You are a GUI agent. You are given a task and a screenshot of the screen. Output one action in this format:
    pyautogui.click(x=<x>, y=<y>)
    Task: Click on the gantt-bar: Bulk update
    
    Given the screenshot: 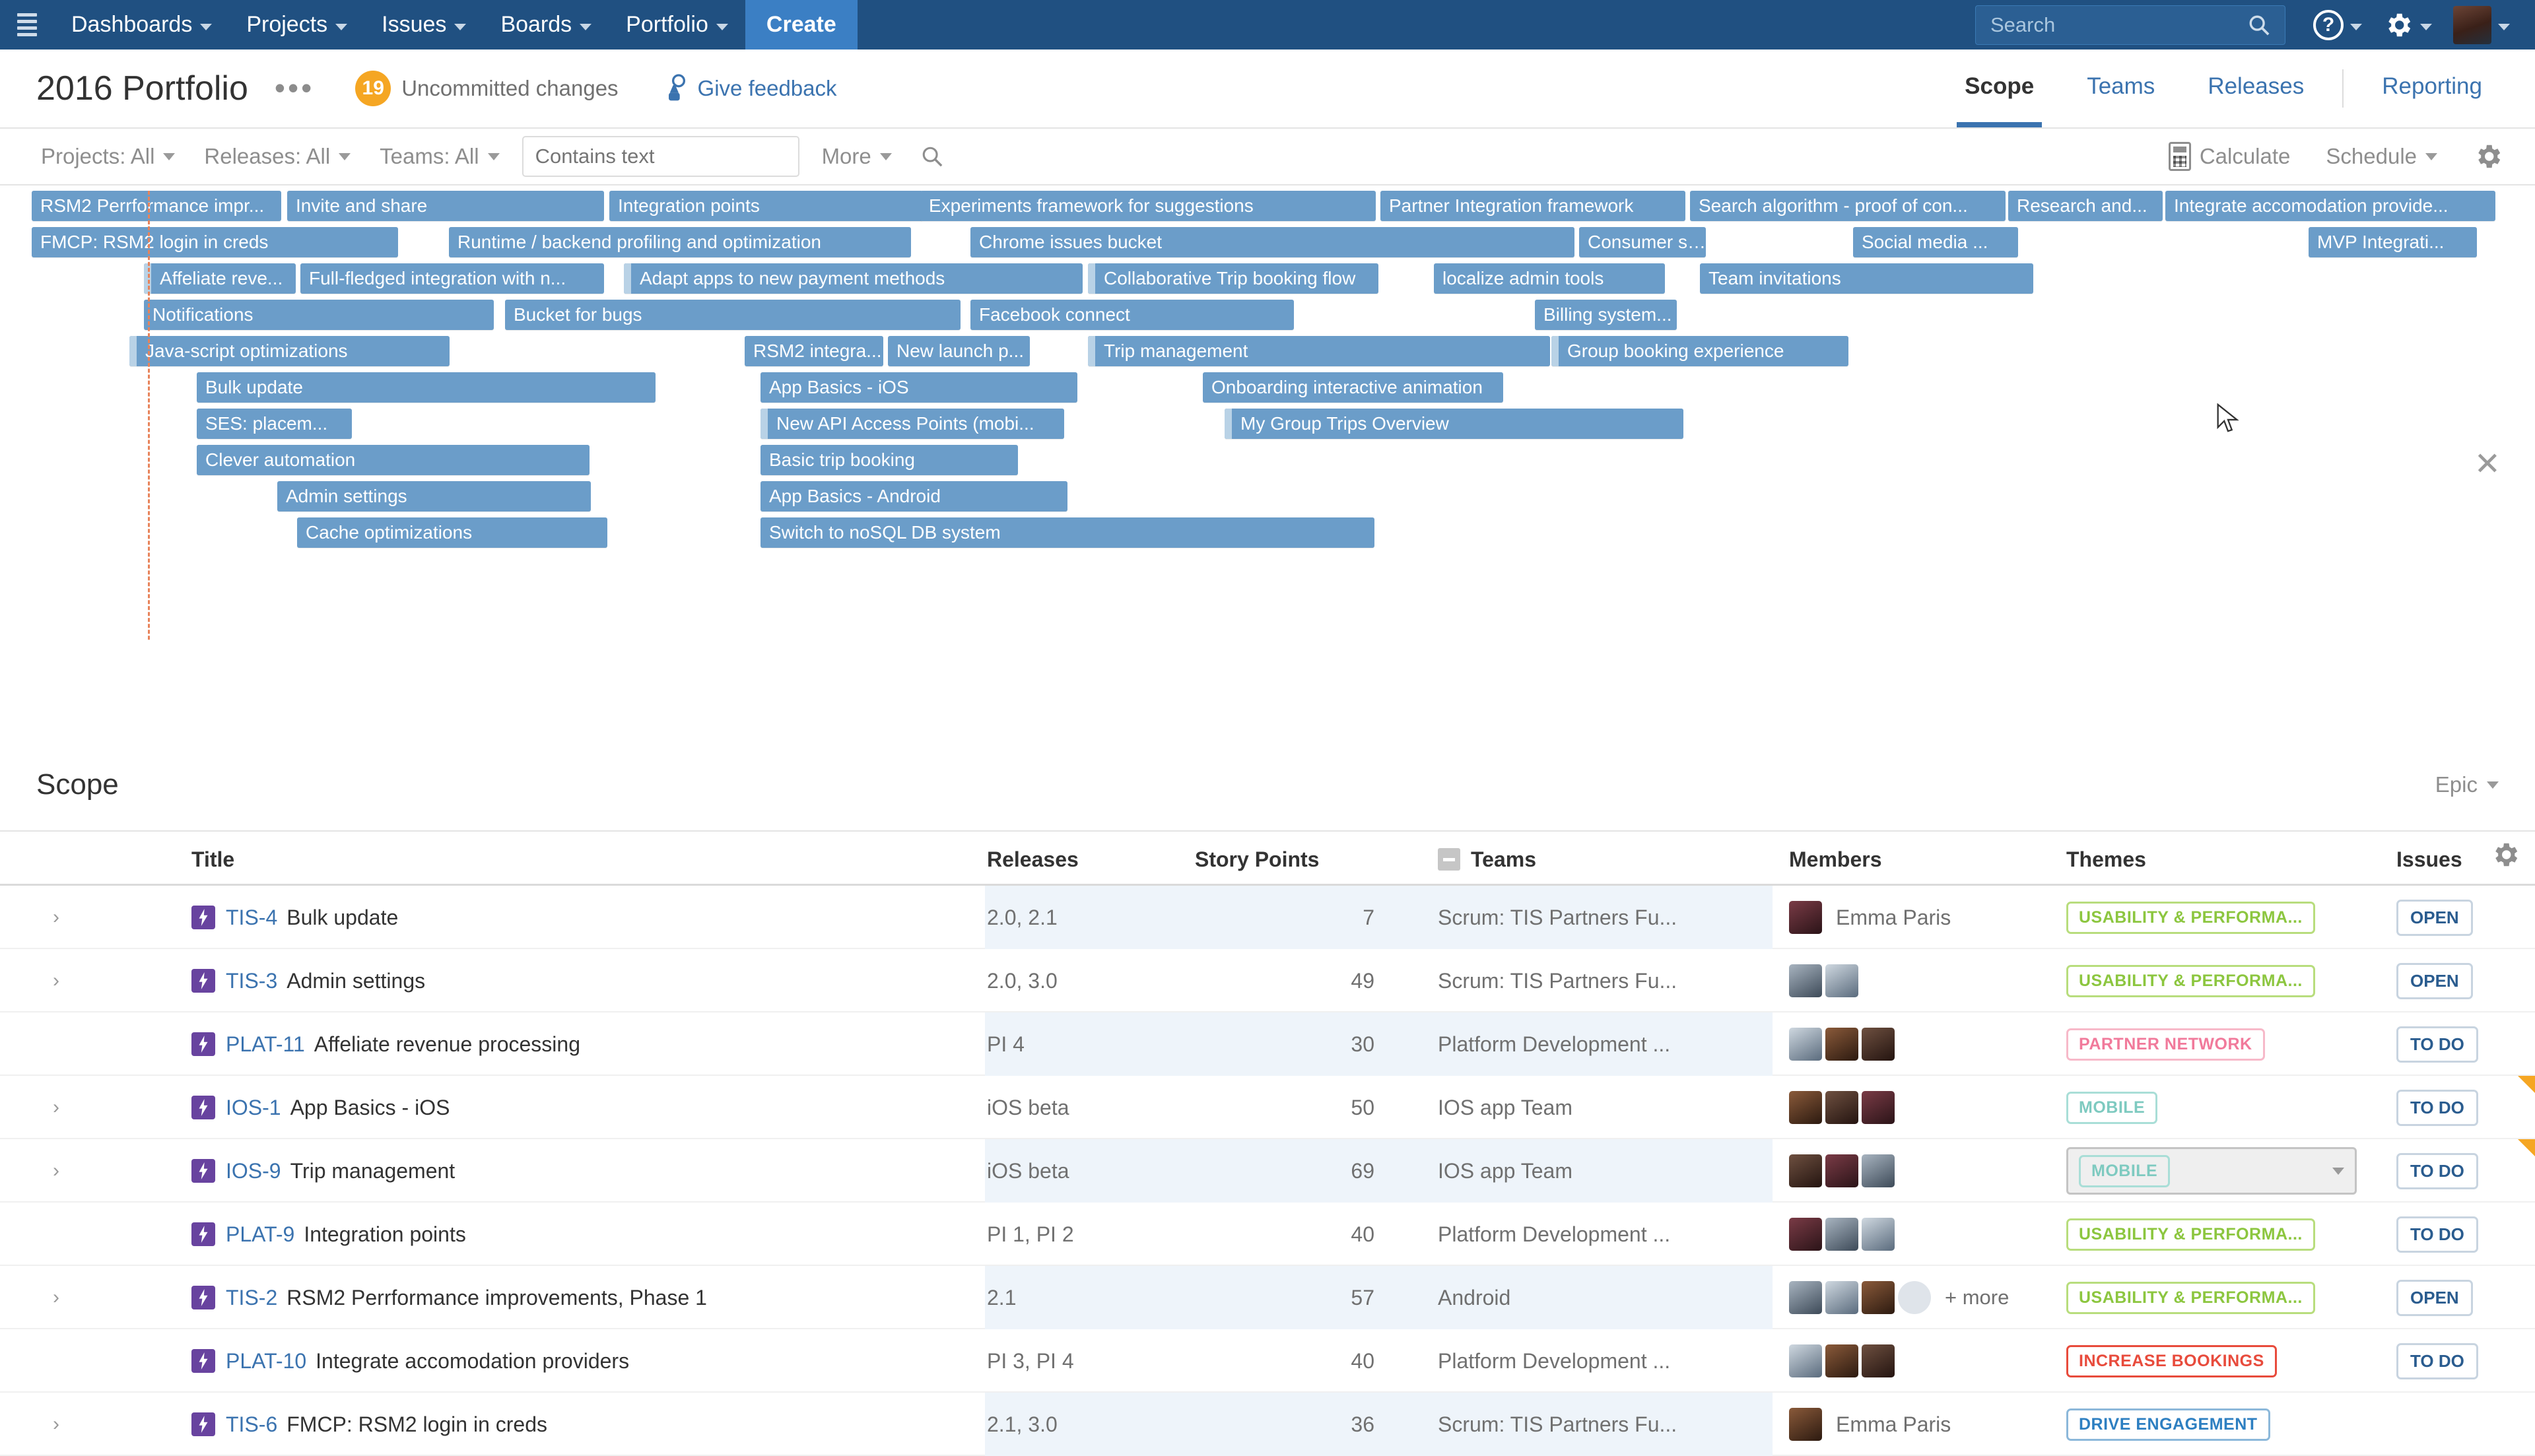 What is the action you would take?
    pyautogui.click(x=426, y=387)
    